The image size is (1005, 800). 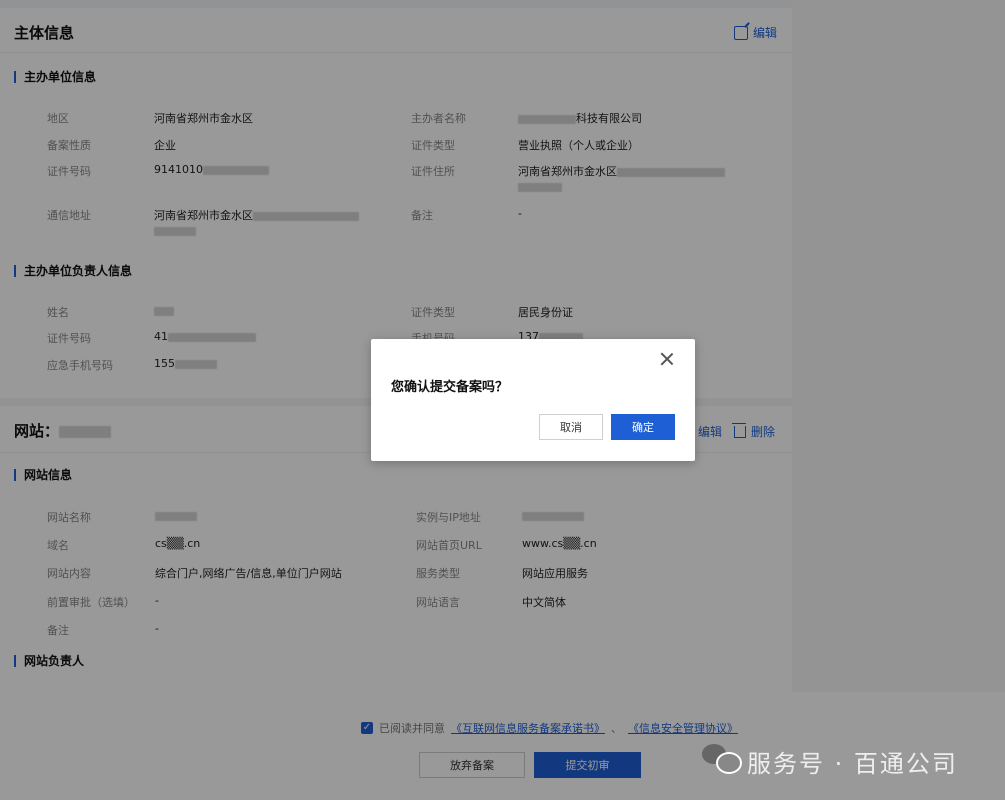 What do you see at coordinates (643, 427) in the screenshot?
I see `confirm-button: 确定` at bounding box center [643, 427].